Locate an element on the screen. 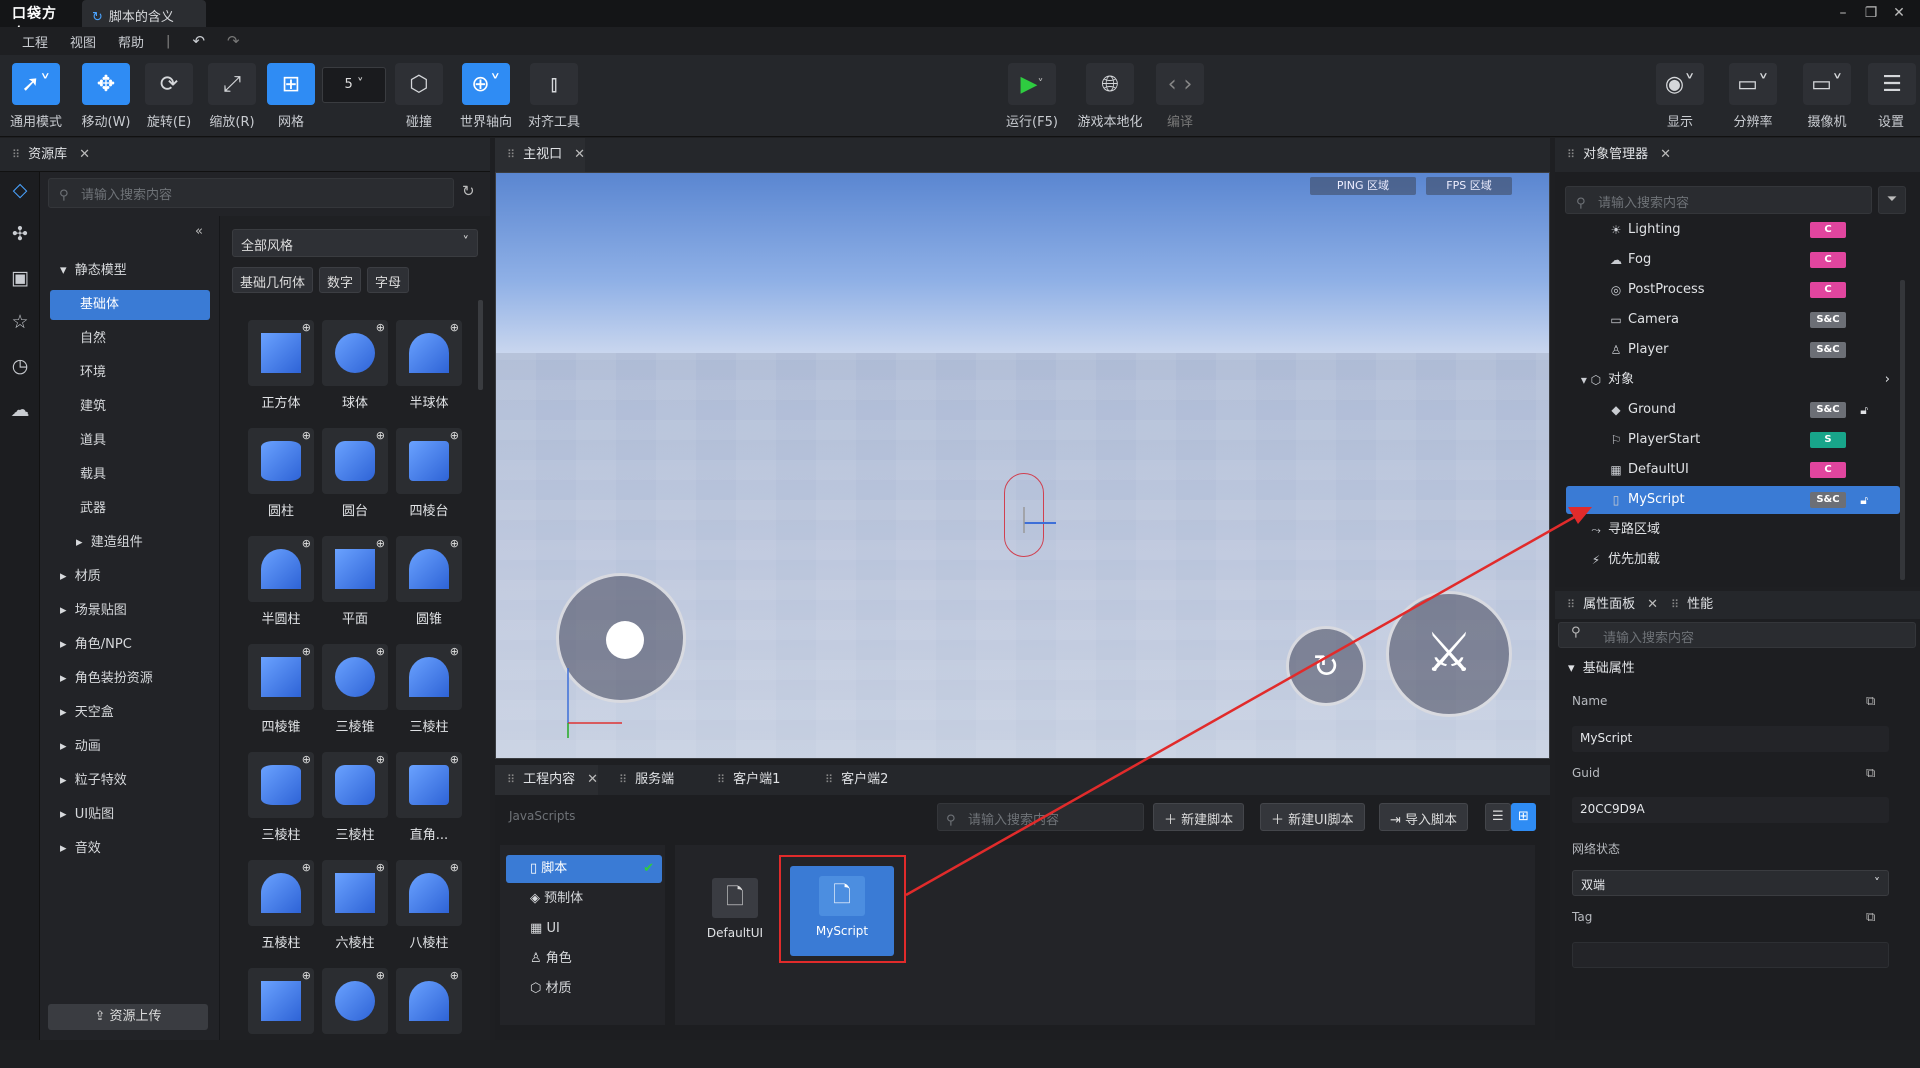 The image size is (1920, 1068). asset-tile: ⊕ 六棱柱 is located at coordinates (355, 910).